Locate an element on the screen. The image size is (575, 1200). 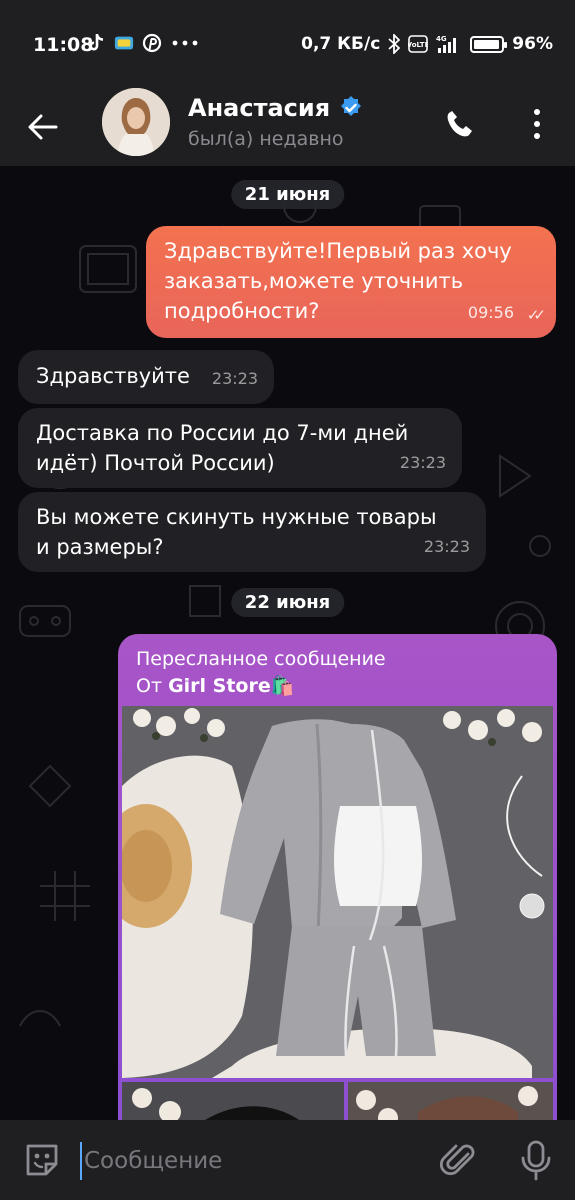
volte-icon: VoLTE is located at coordinates (418, 44).